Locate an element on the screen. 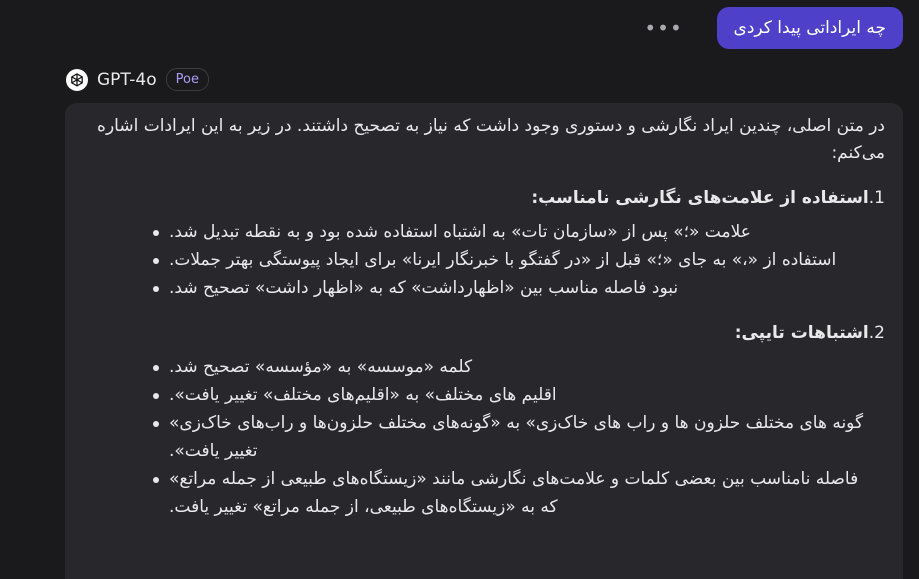  user-message-row: ••• چه ایراداتی پیدا کردی is located at coordinates (773, 28).